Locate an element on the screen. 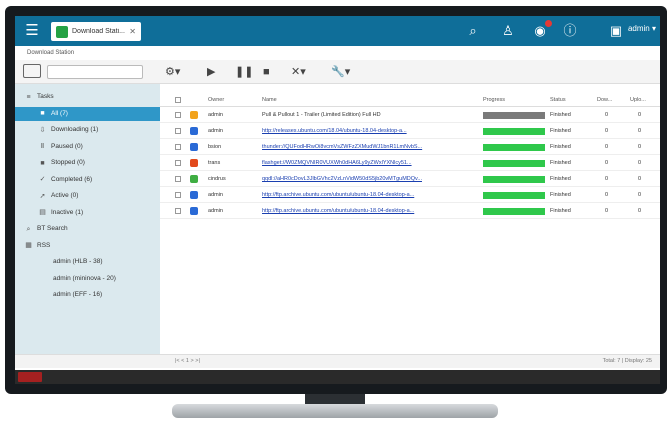  sidebar-item: Ⅱ Paused (0) is located at coordinates (87, 147).